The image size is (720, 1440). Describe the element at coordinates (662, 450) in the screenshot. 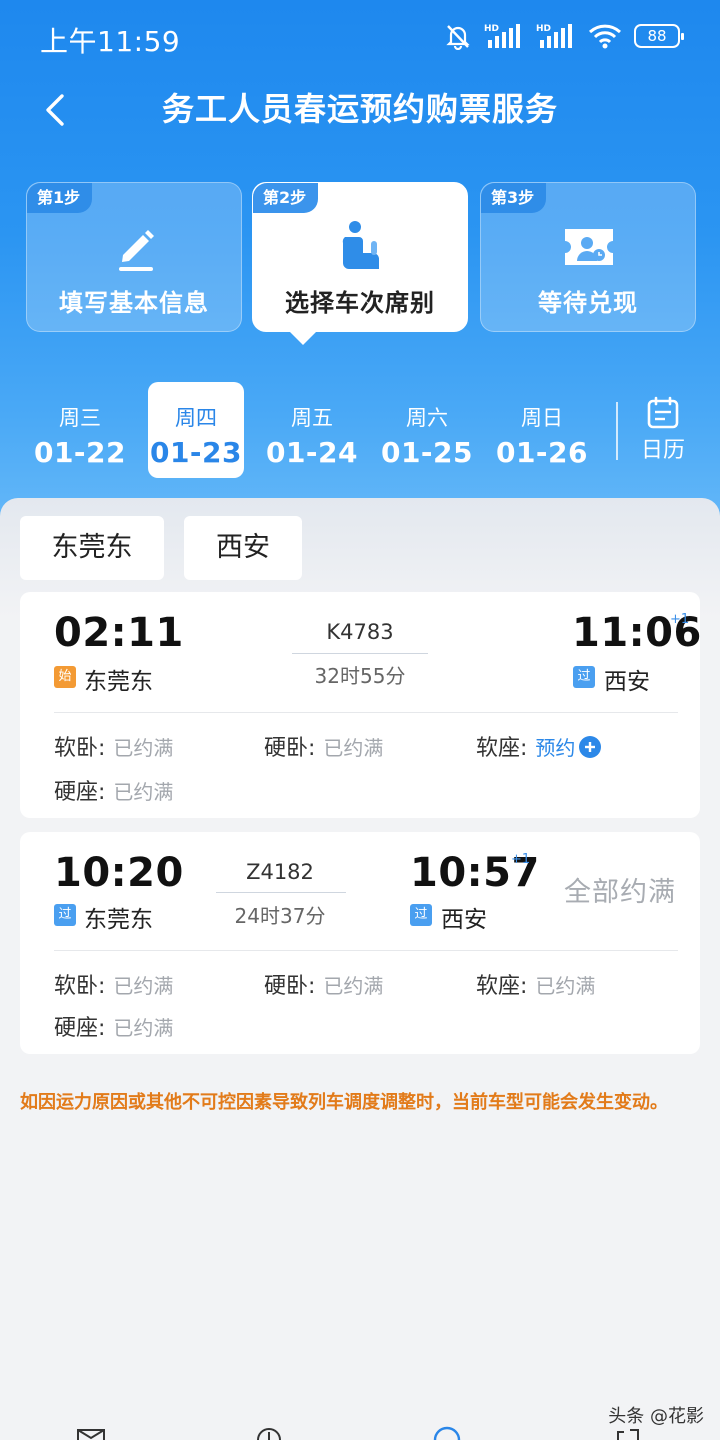

I see `calendar-label: 日历` at that location.